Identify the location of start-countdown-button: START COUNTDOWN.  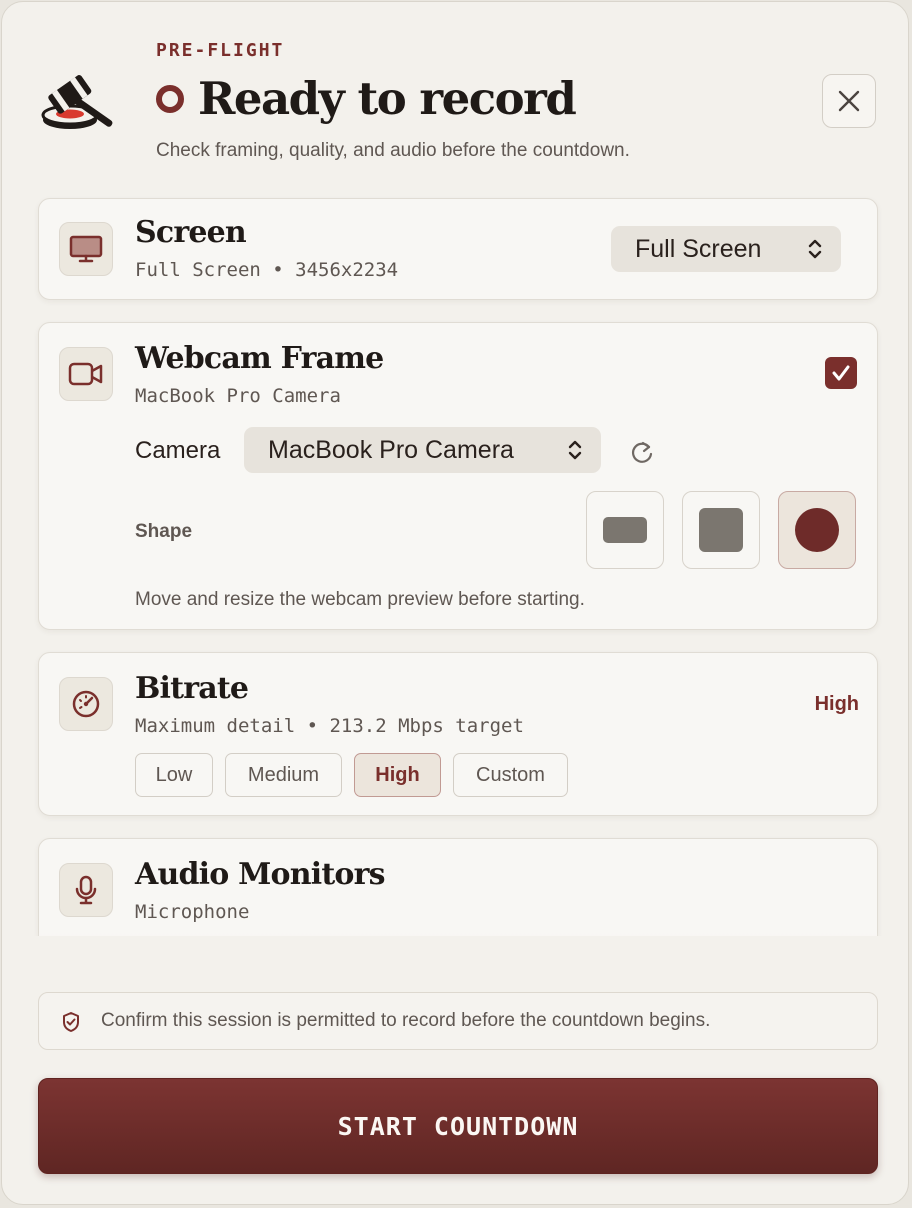
(458, 1126).